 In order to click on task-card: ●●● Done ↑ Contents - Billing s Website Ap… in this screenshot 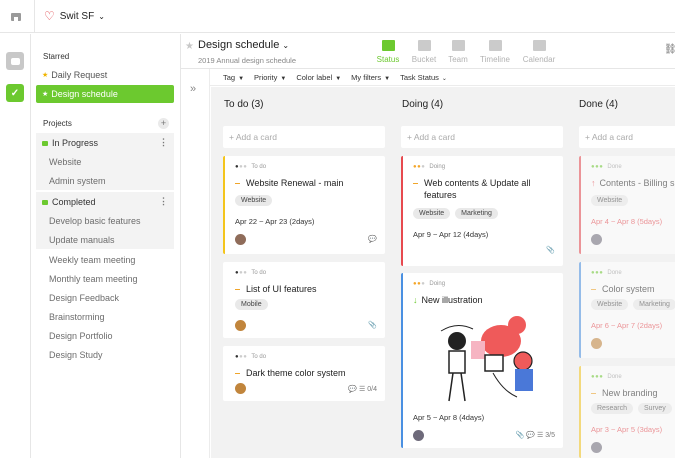, I will do `click(627, 205)`.